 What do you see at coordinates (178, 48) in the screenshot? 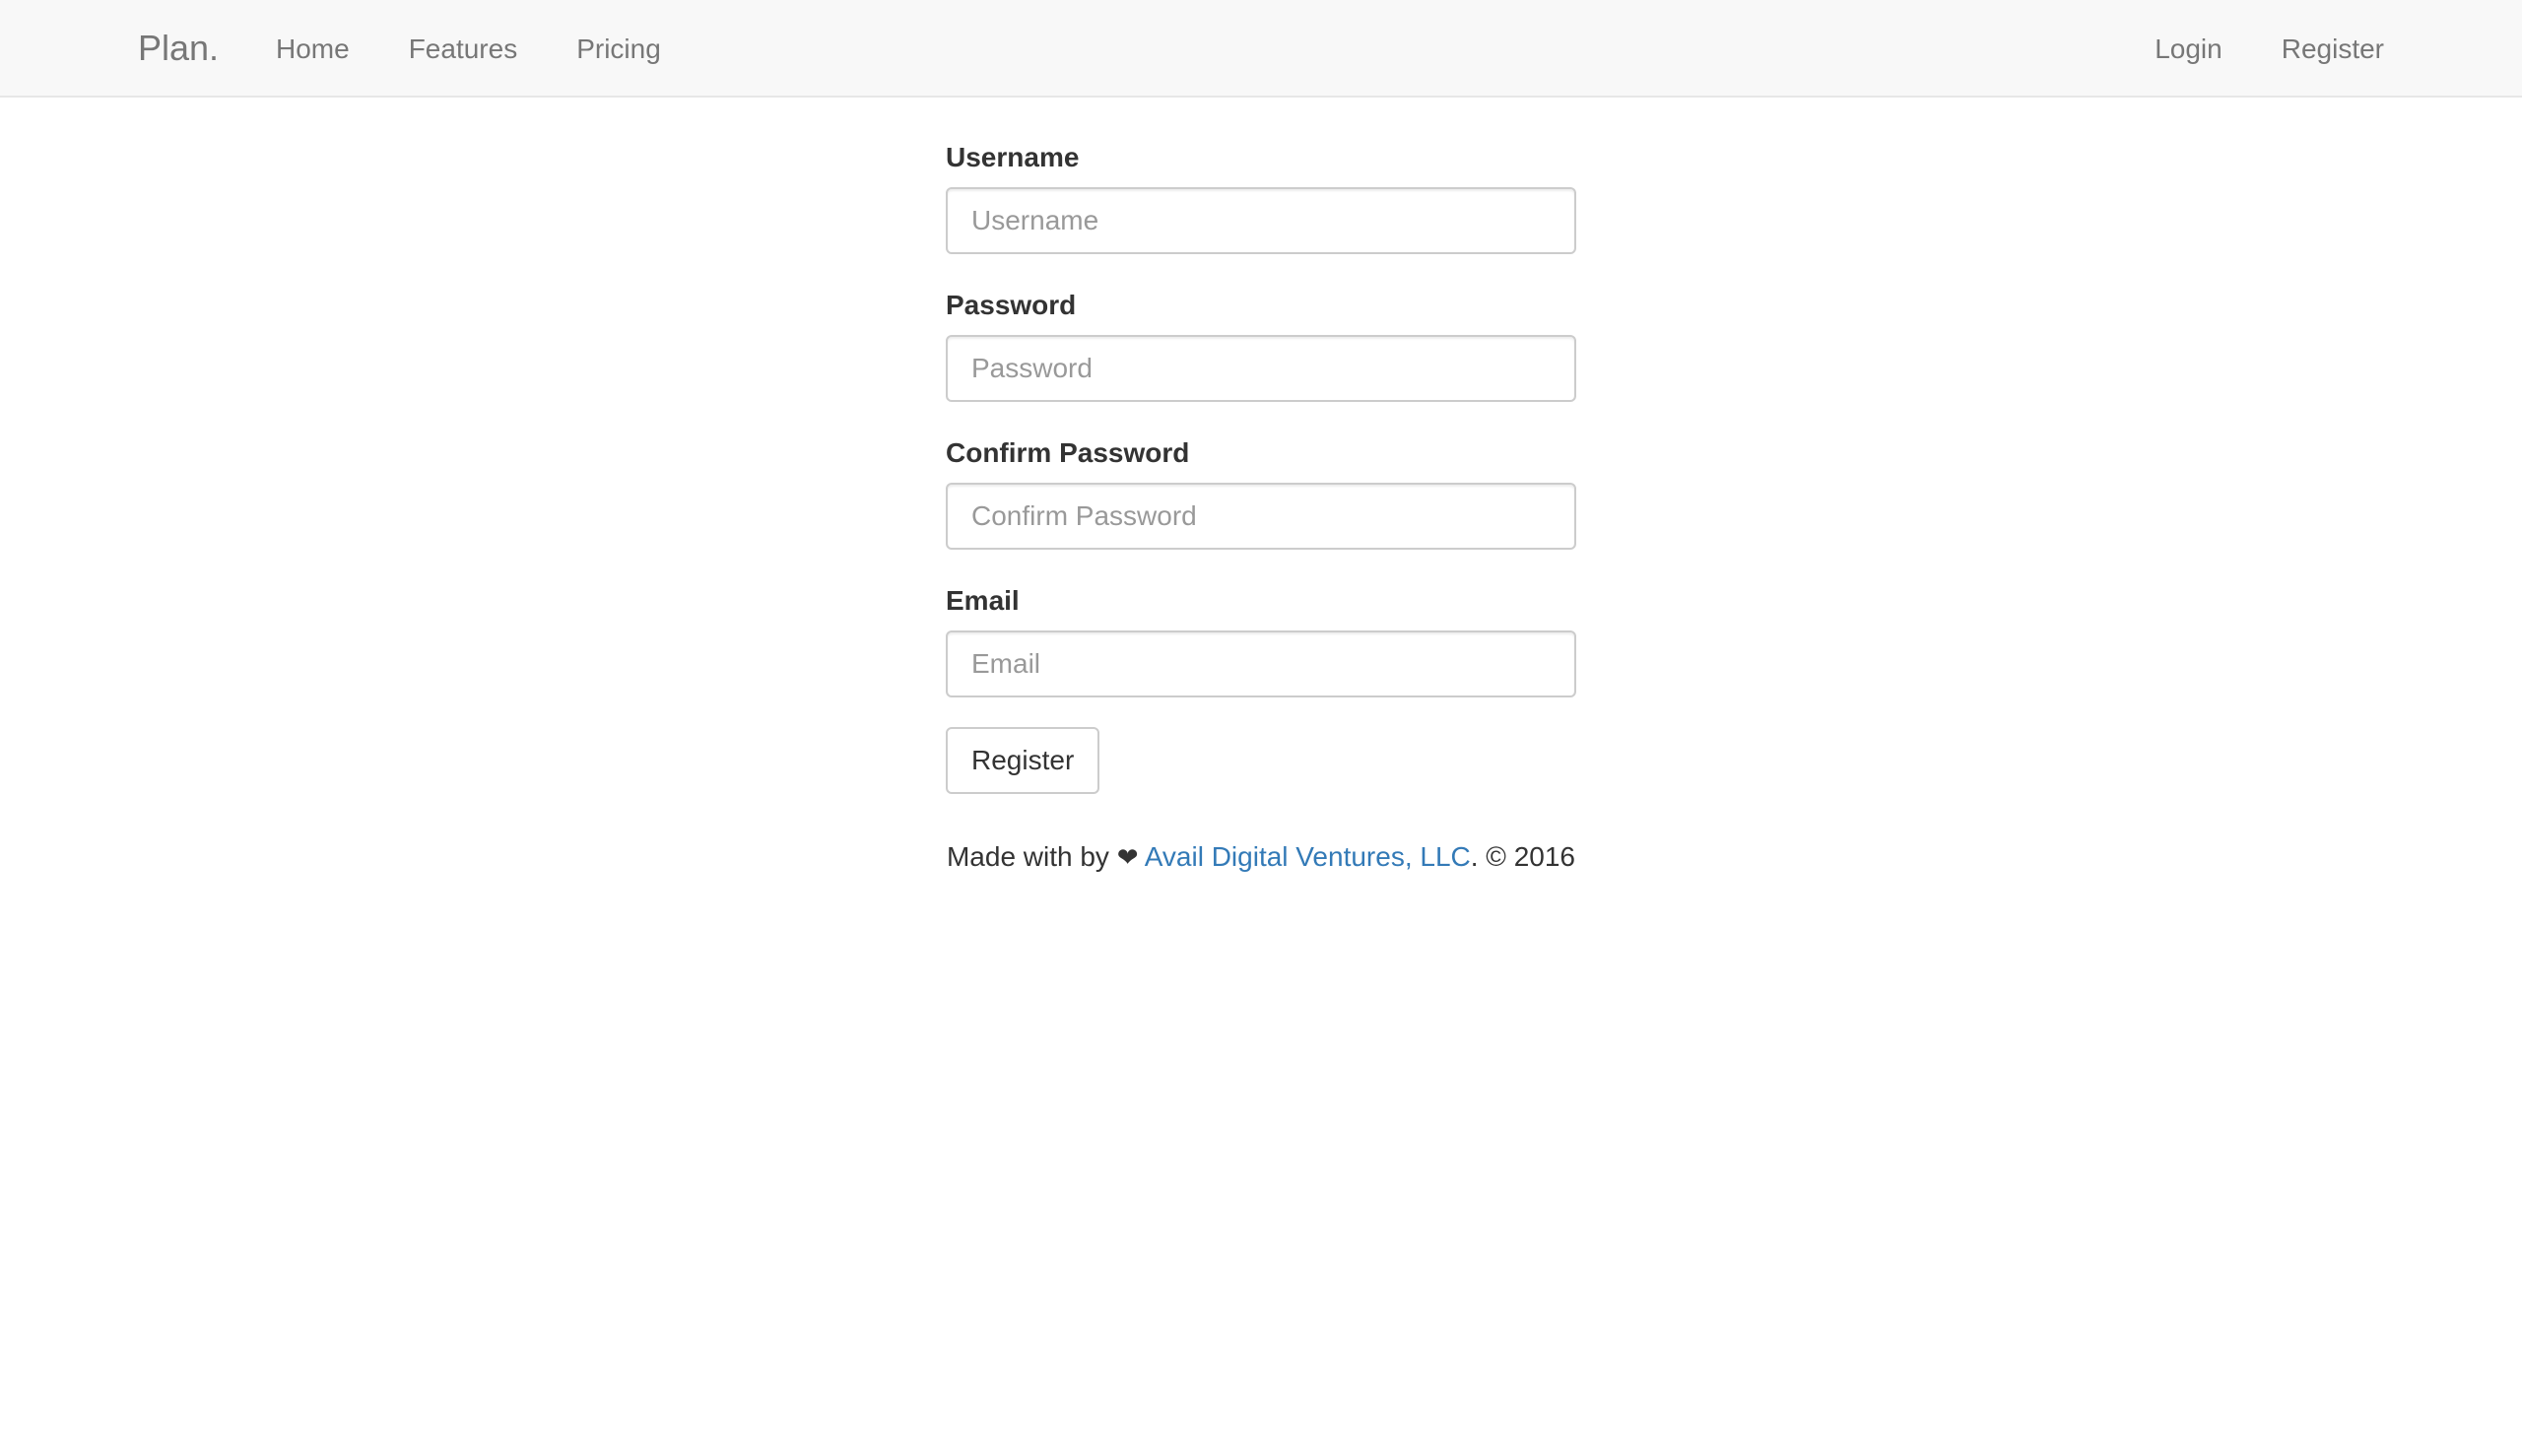
I see `brand-logo-link: Plan.` at bounding box center [178, 48].